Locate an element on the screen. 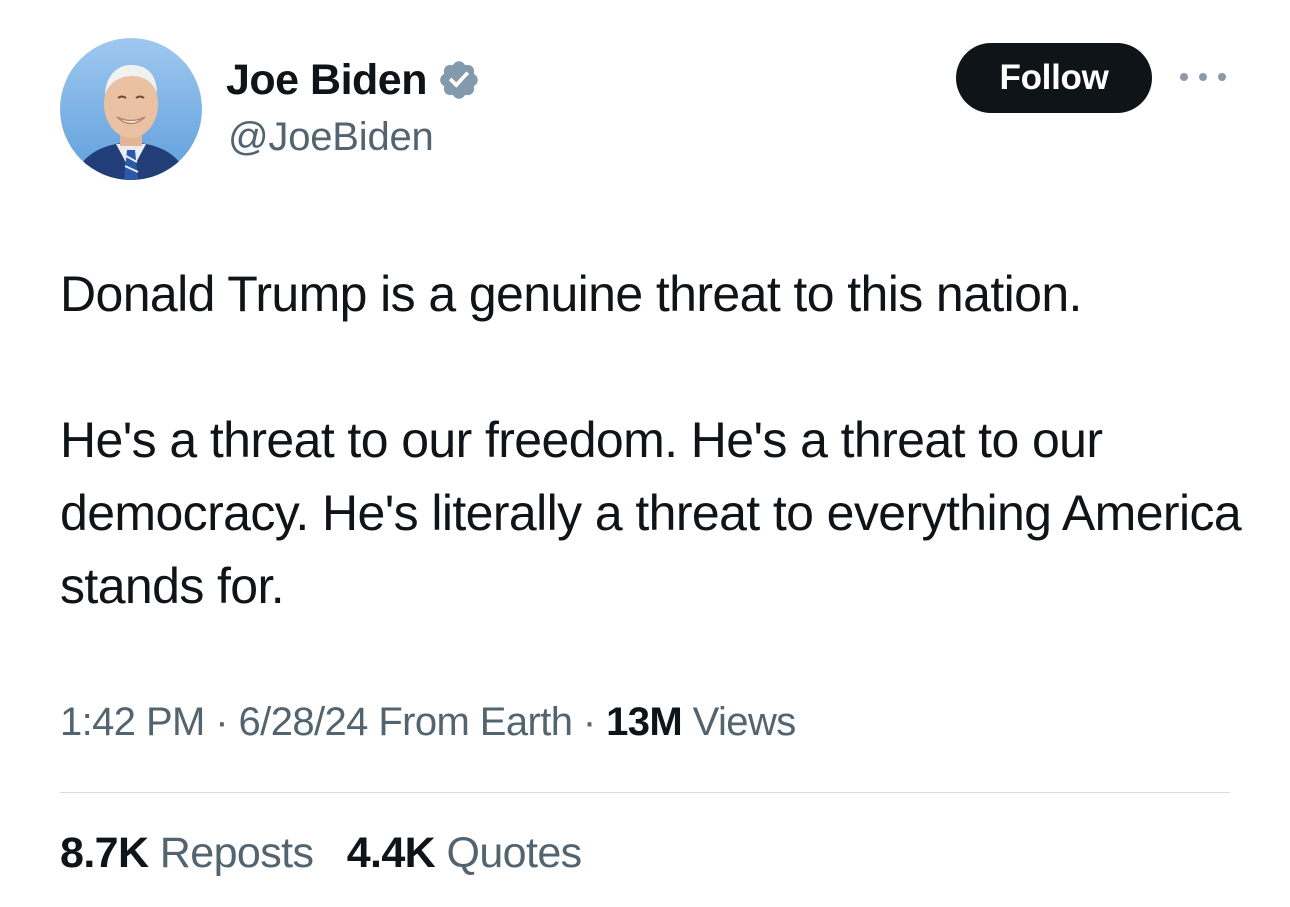 The height and width of the screenshot is (907, 1290). verified-badge-icon is located at coordinates (459, 80).